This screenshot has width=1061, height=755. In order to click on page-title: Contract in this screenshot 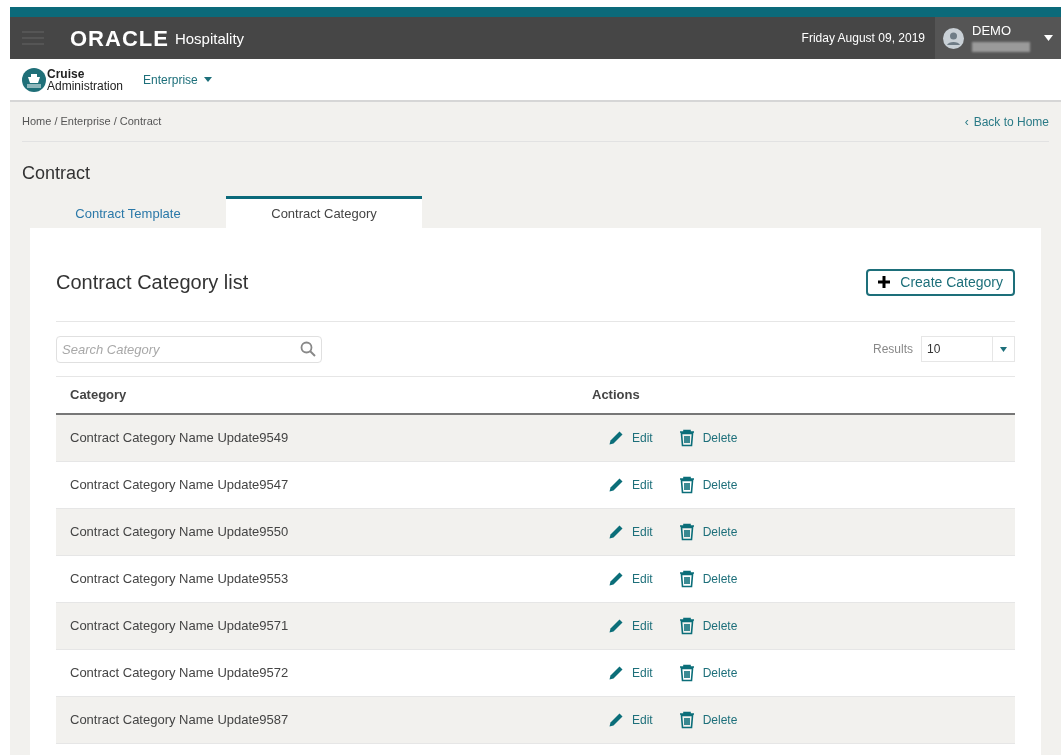, I will do `click(57, 173)`.